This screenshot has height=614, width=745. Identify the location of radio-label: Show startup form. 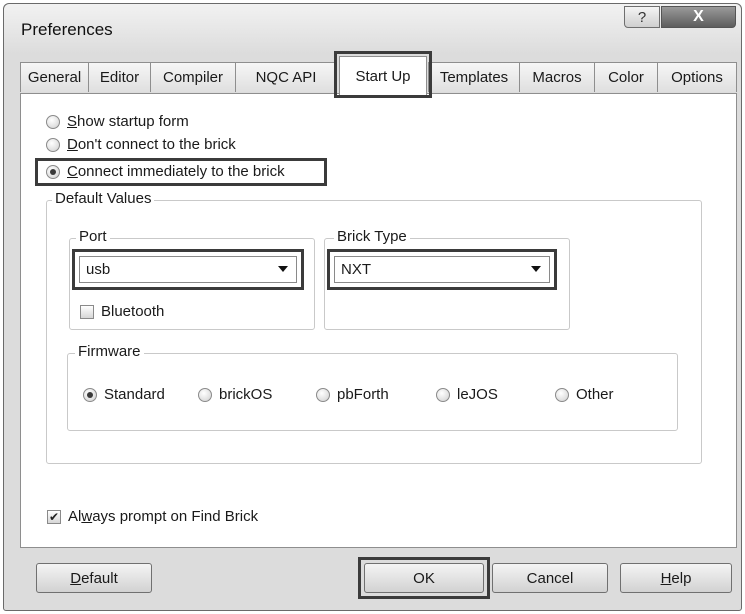
(128, 121).